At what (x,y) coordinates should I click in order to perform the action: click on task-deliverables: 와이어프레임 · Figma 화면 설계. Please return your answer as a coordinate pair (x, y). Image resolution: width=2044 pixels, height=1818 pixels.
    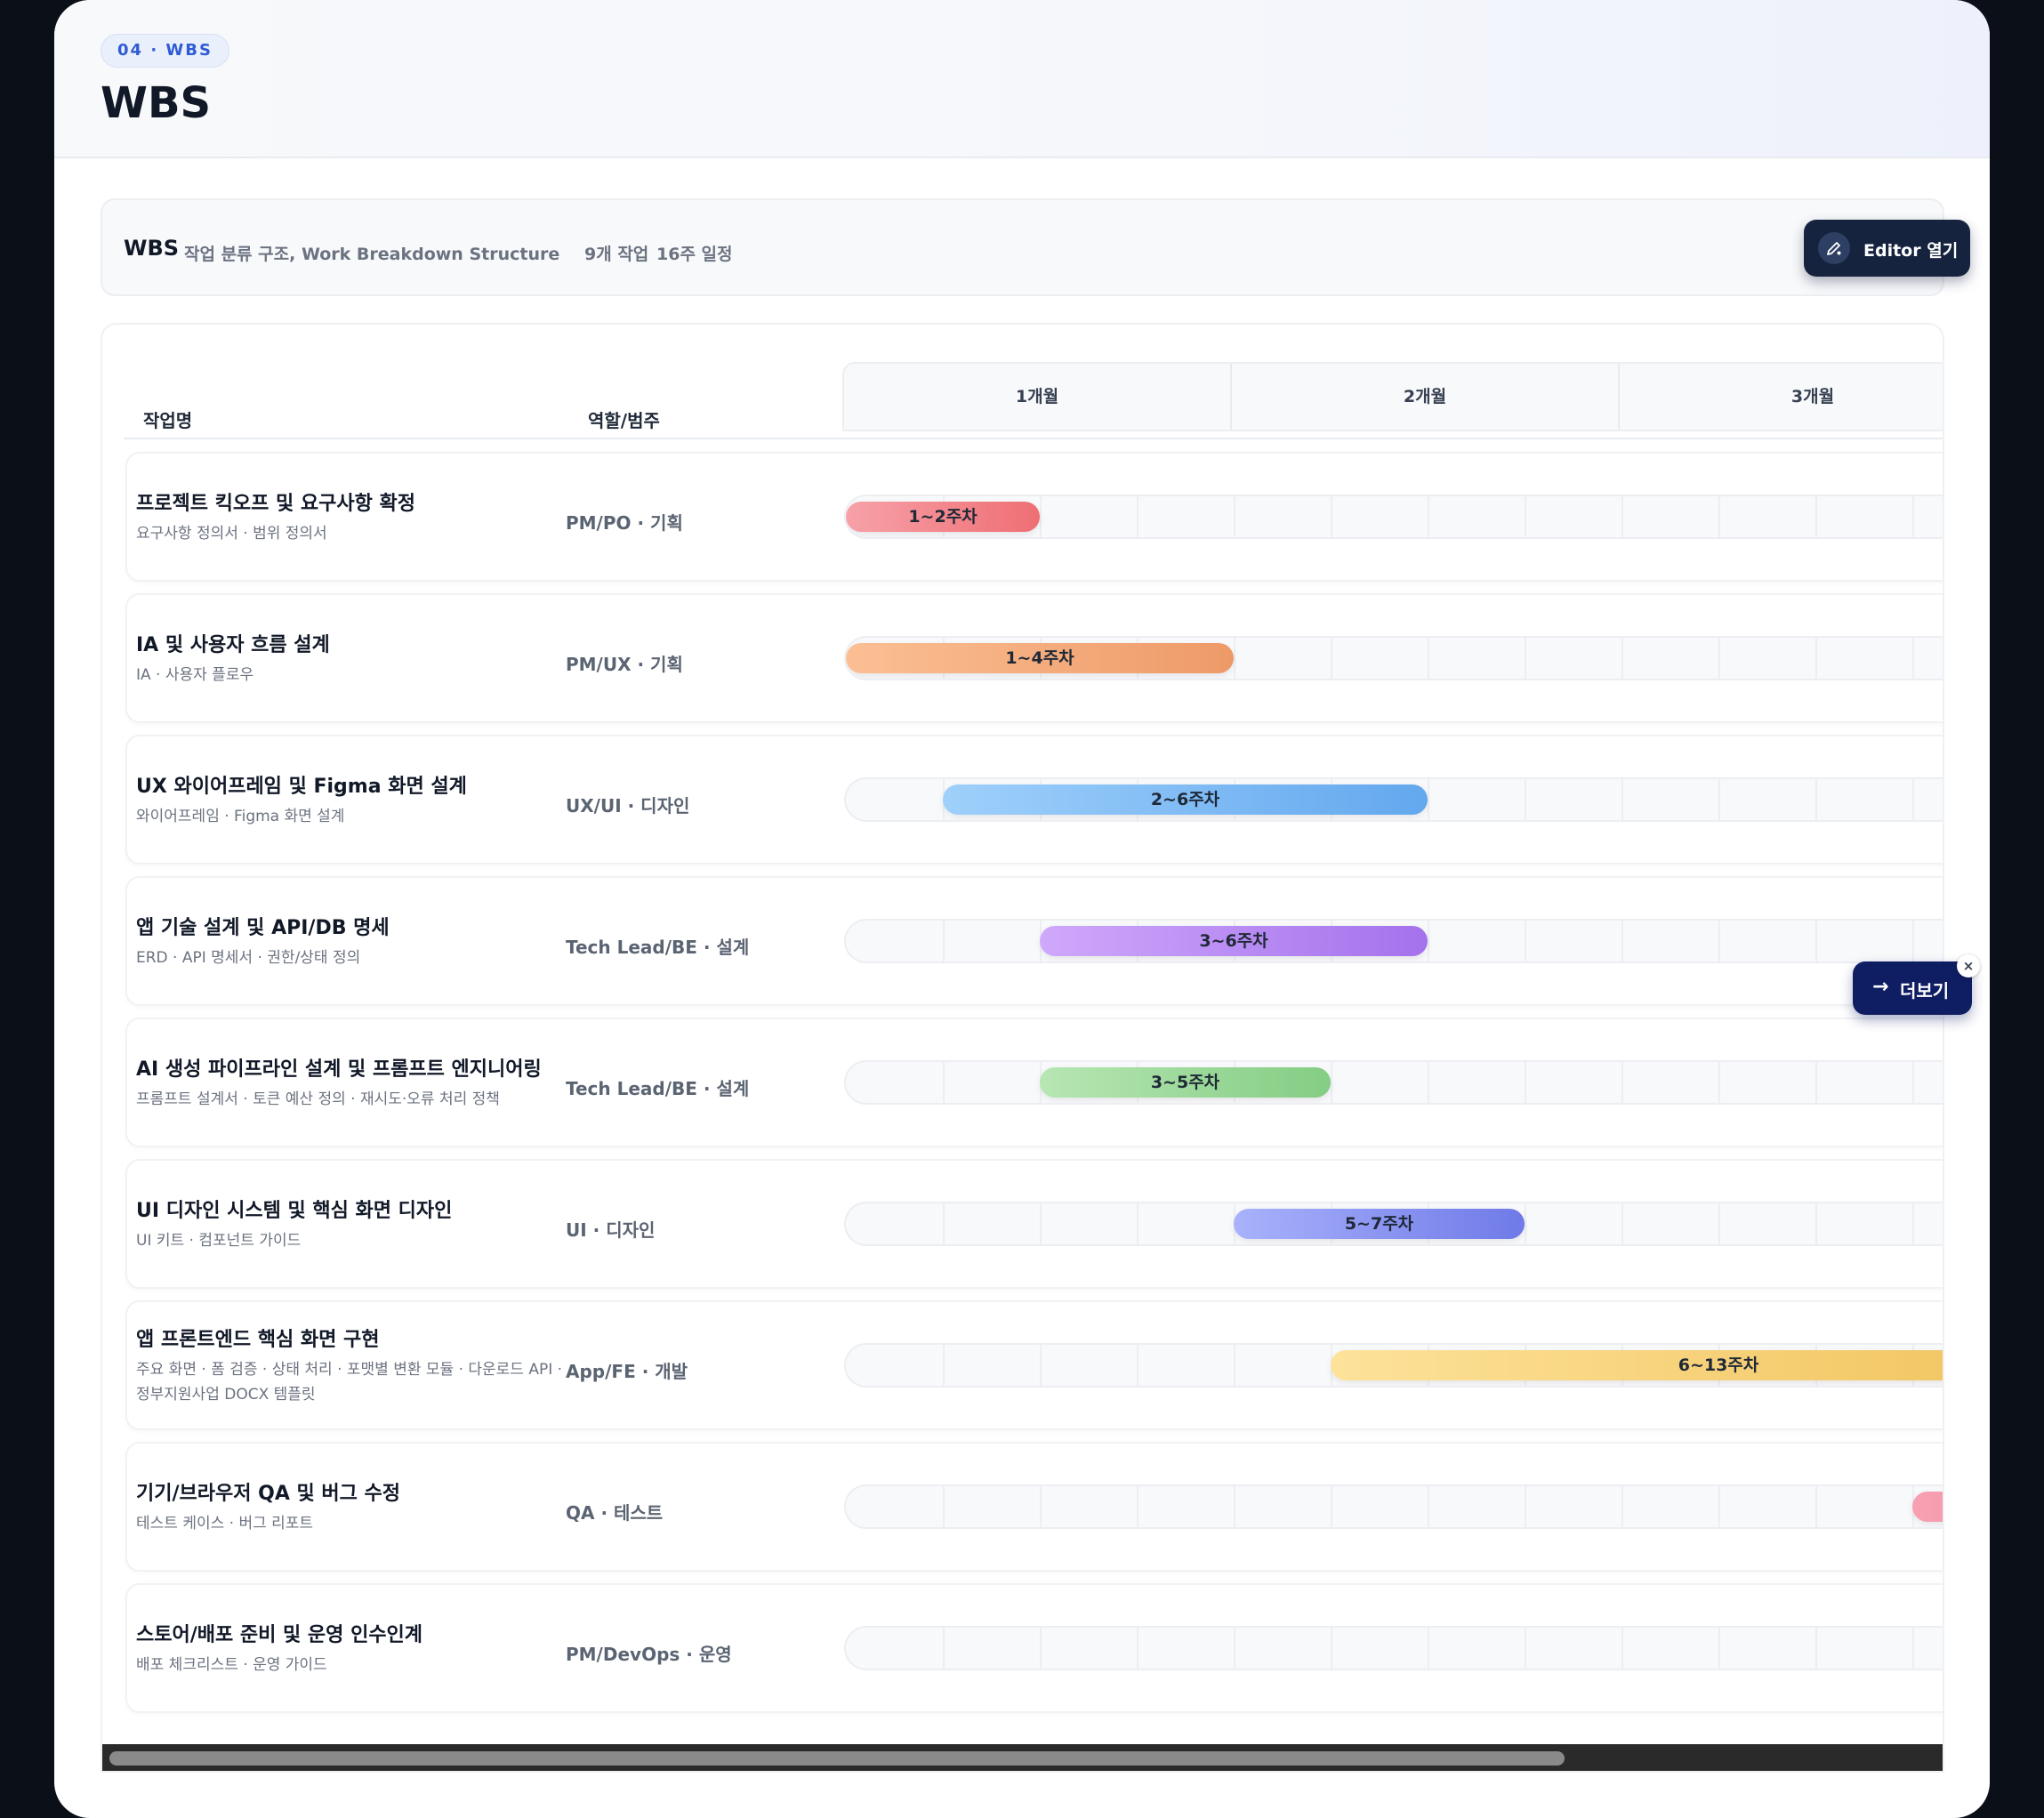
    Looking at the image, I should click on (241, 816).